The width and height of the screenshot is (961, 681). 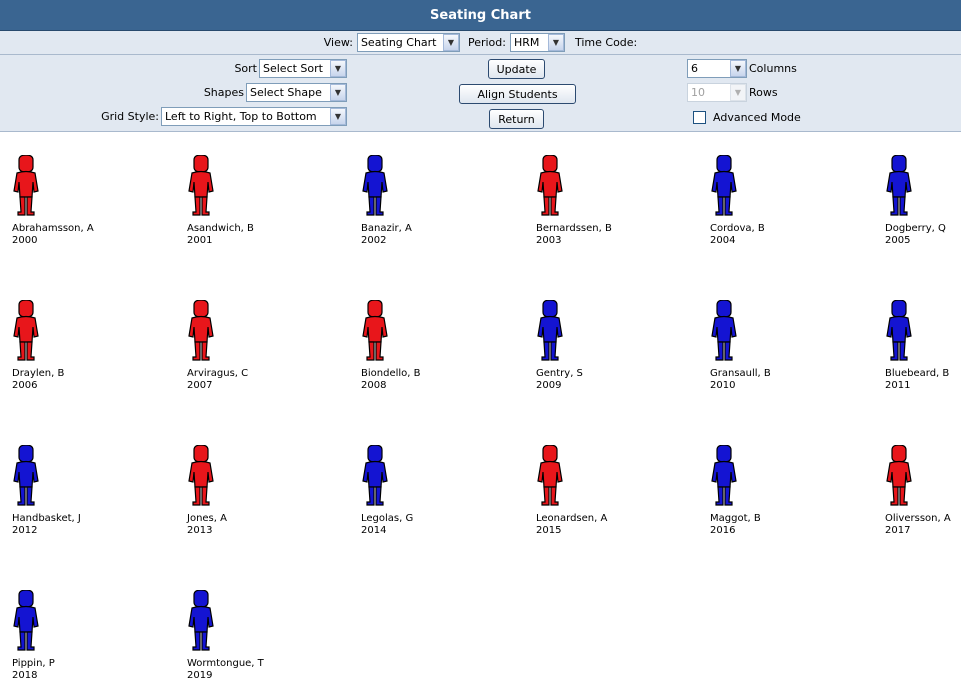 I want to click on student-id: 2015, so click(x=549, y=530).